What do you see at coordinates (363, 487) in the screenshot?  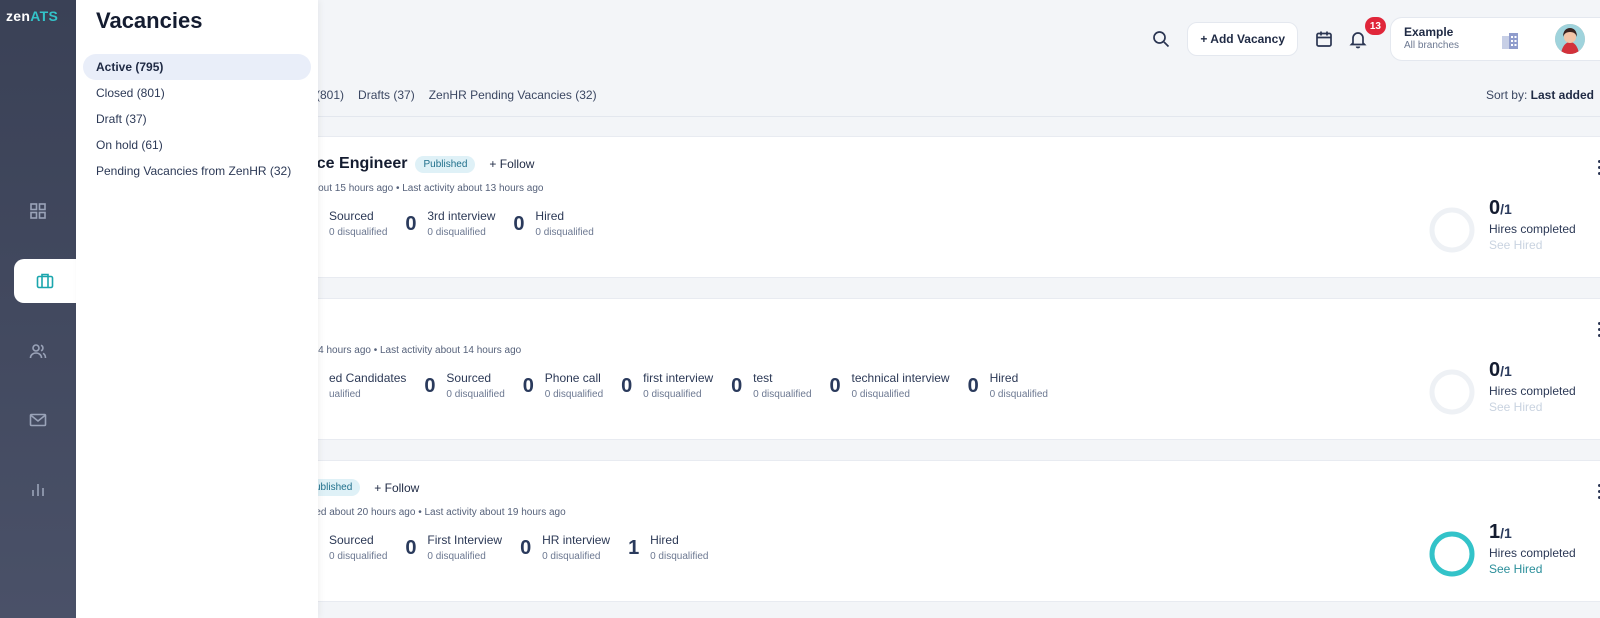 I see `vacancy-title-row: ublished + Follow` at bounding box center [363, 487].